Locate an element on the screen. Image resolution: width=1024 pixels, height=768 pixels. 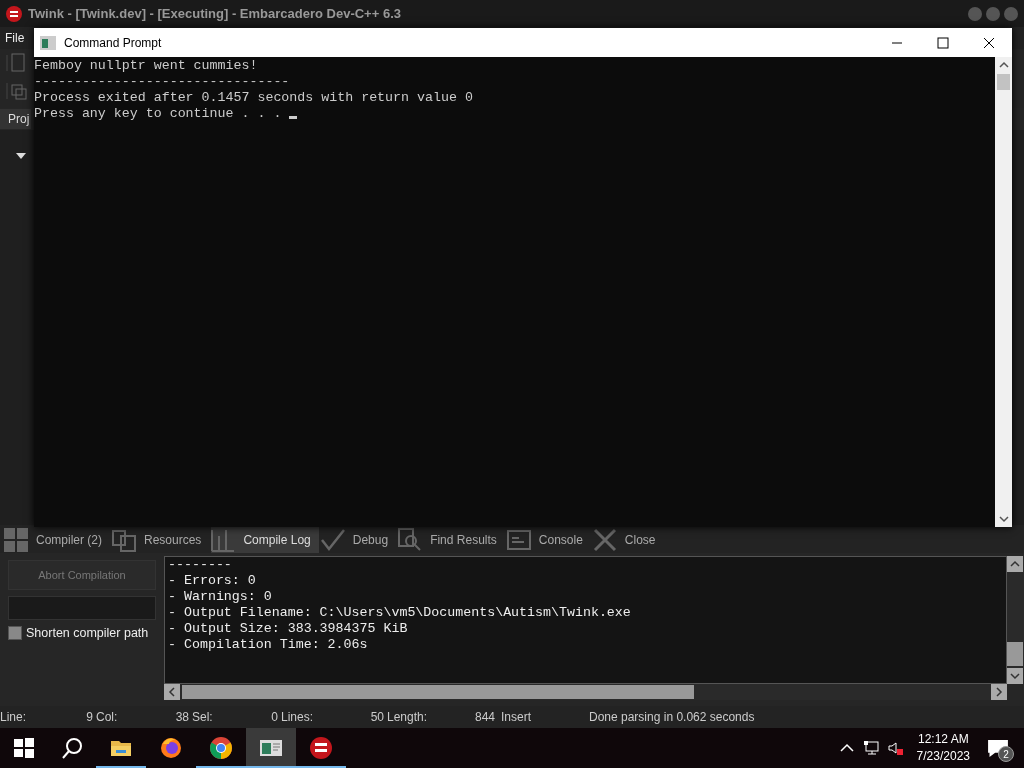
console-icon is located at coordinates (518, 539).